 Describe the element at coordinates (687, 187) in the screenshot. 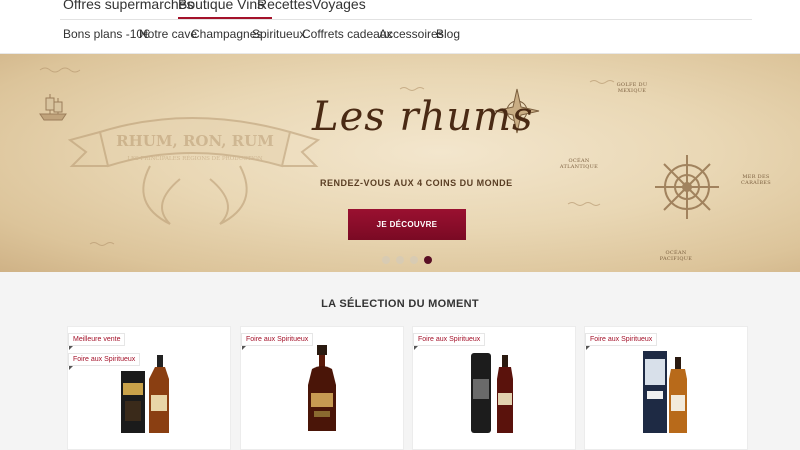

I see `ship-wheel-illustration` at that location.